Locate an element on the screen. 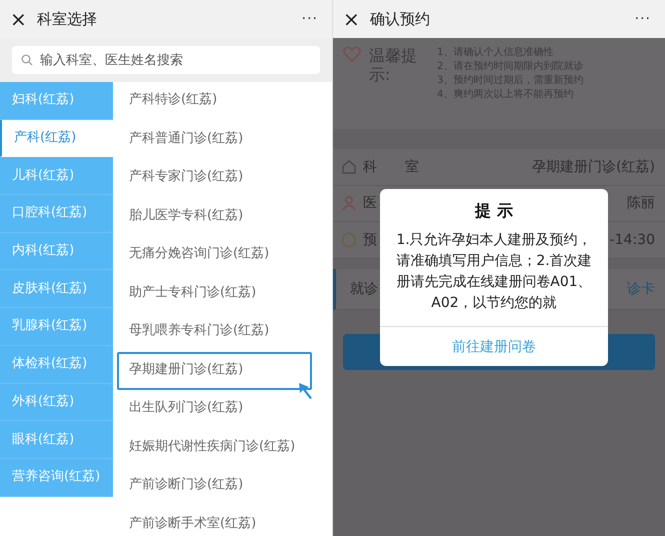  clinic-item: 产前诊断手术室(红荔) is located at coordinates (214, 521).